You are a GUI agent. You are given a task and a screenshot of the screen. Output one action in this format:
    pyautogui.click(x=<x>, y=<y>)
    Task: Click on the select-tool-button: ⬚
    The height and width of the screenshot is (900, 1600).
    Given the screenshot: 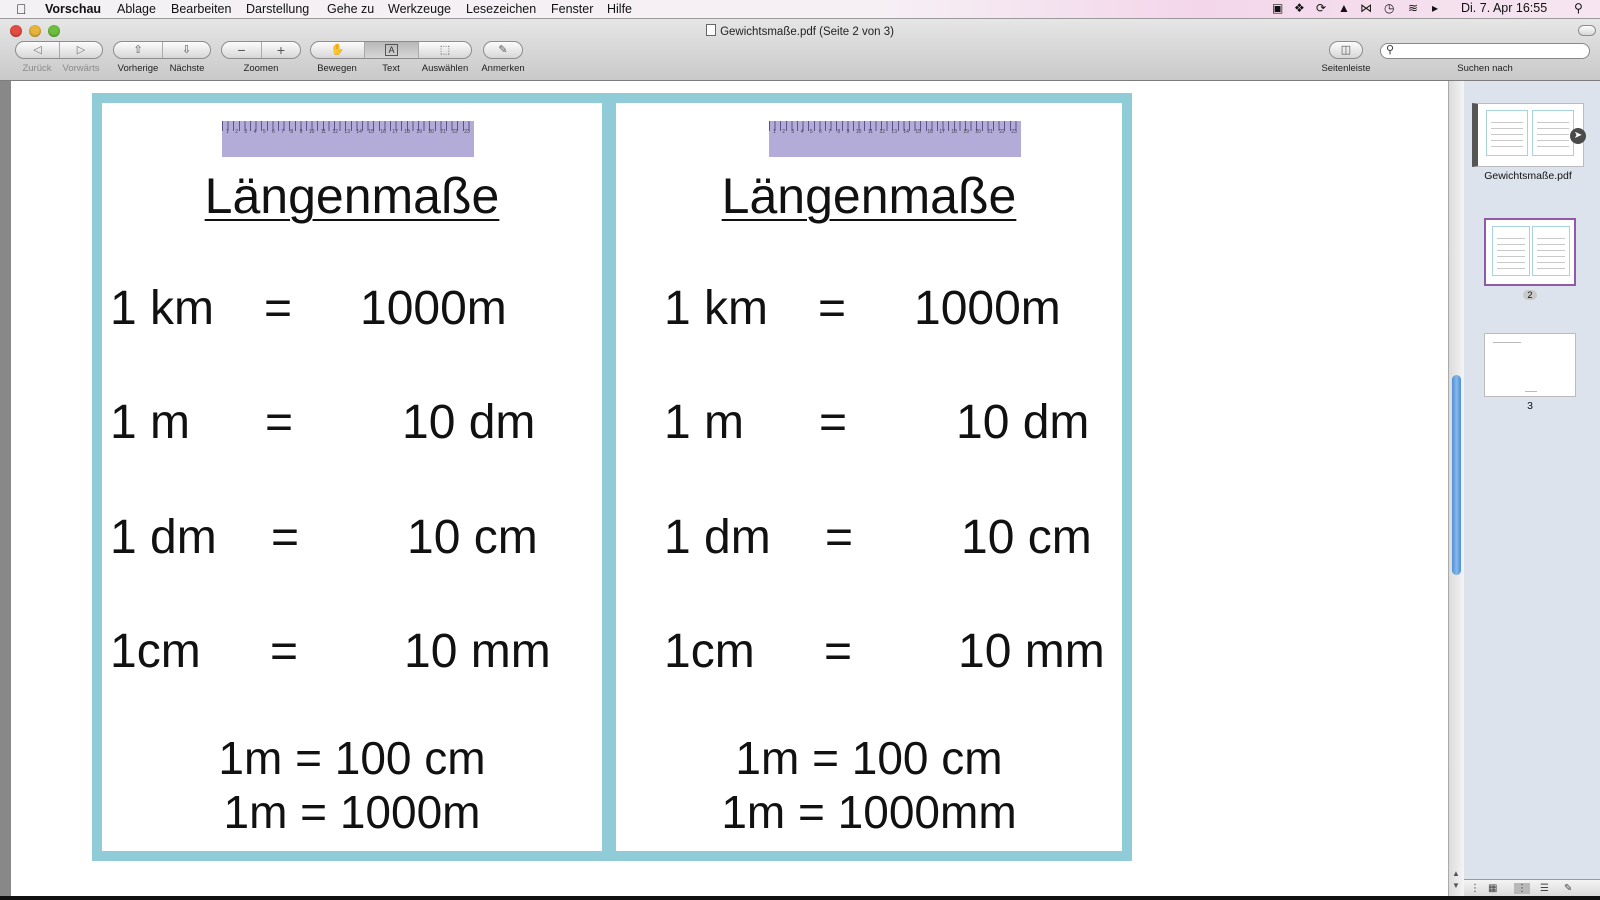 What is the action you would take?
    pyautogui.click(x=445, y=50)
    